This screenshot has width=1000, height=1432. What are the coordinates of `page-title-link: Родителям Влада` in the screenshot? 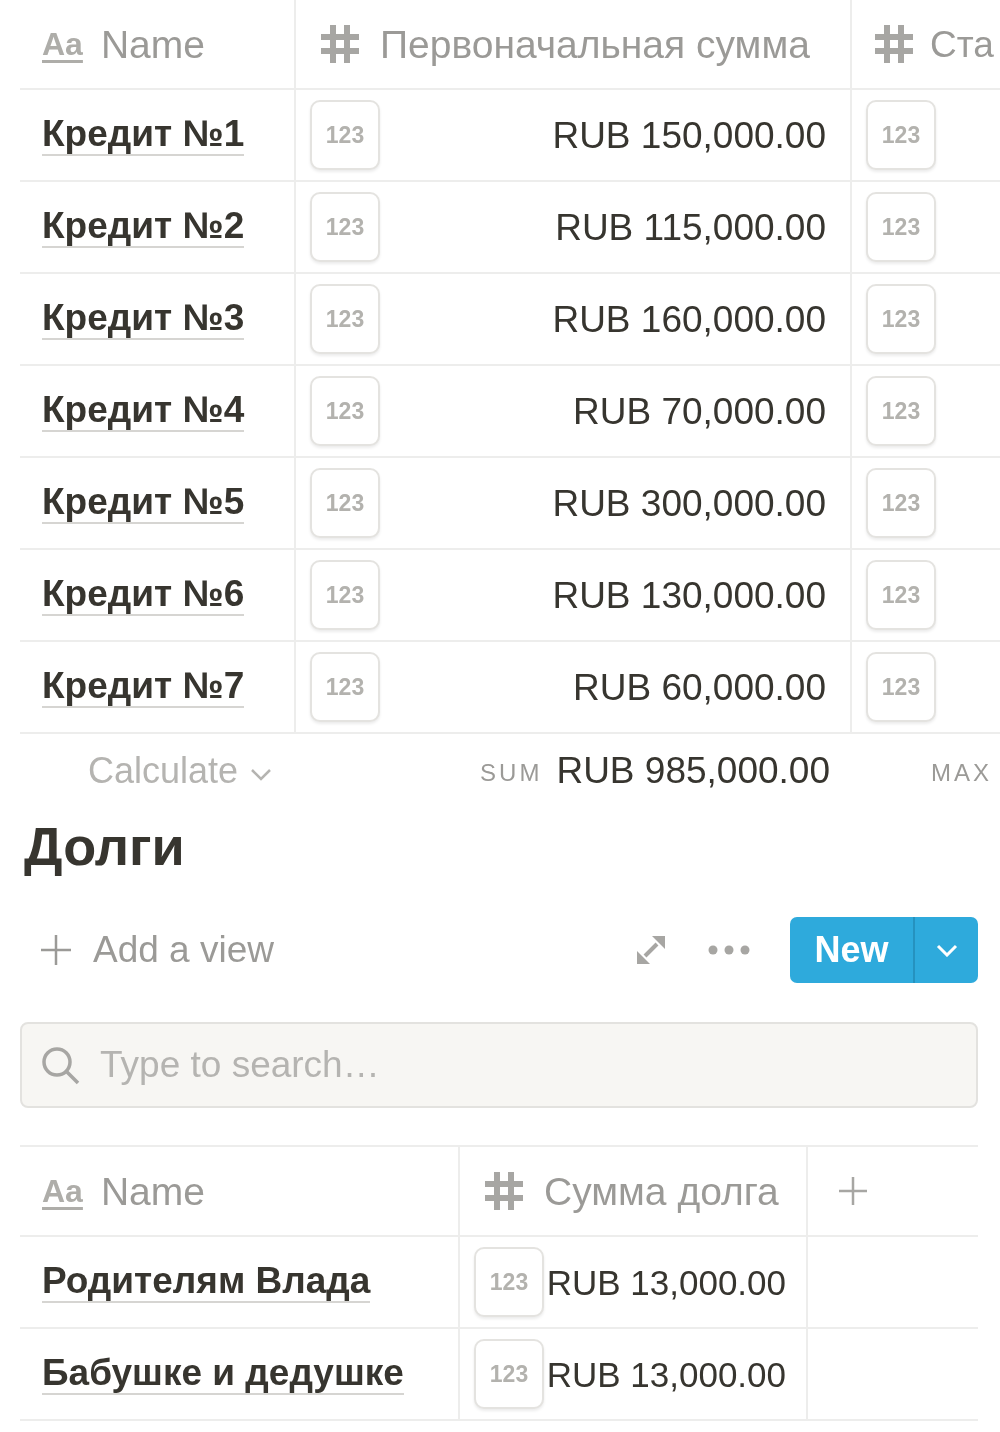 It's located at (206, 1282).